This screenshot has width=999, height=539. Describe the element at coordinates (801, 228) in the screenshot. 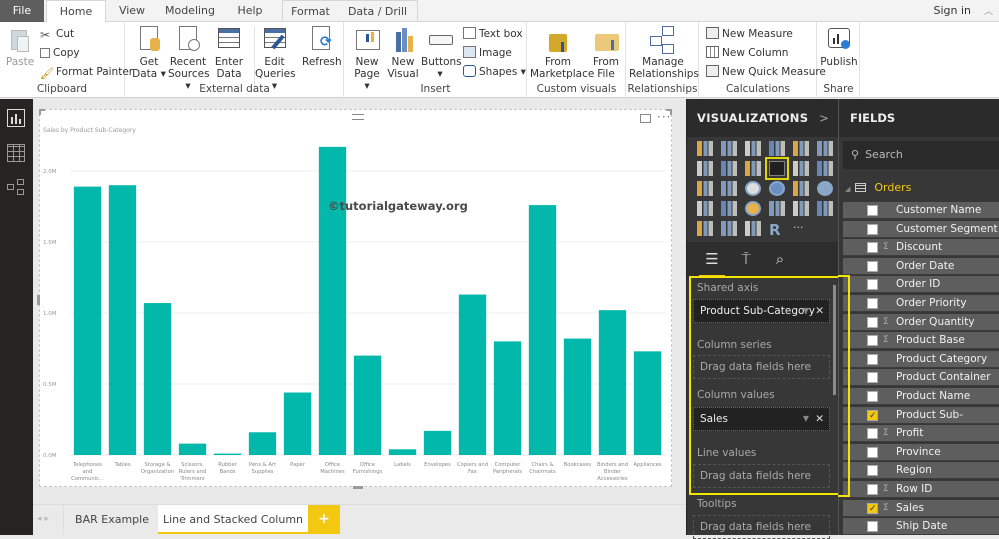

I see `more-visuals-icon: ···` at that location.